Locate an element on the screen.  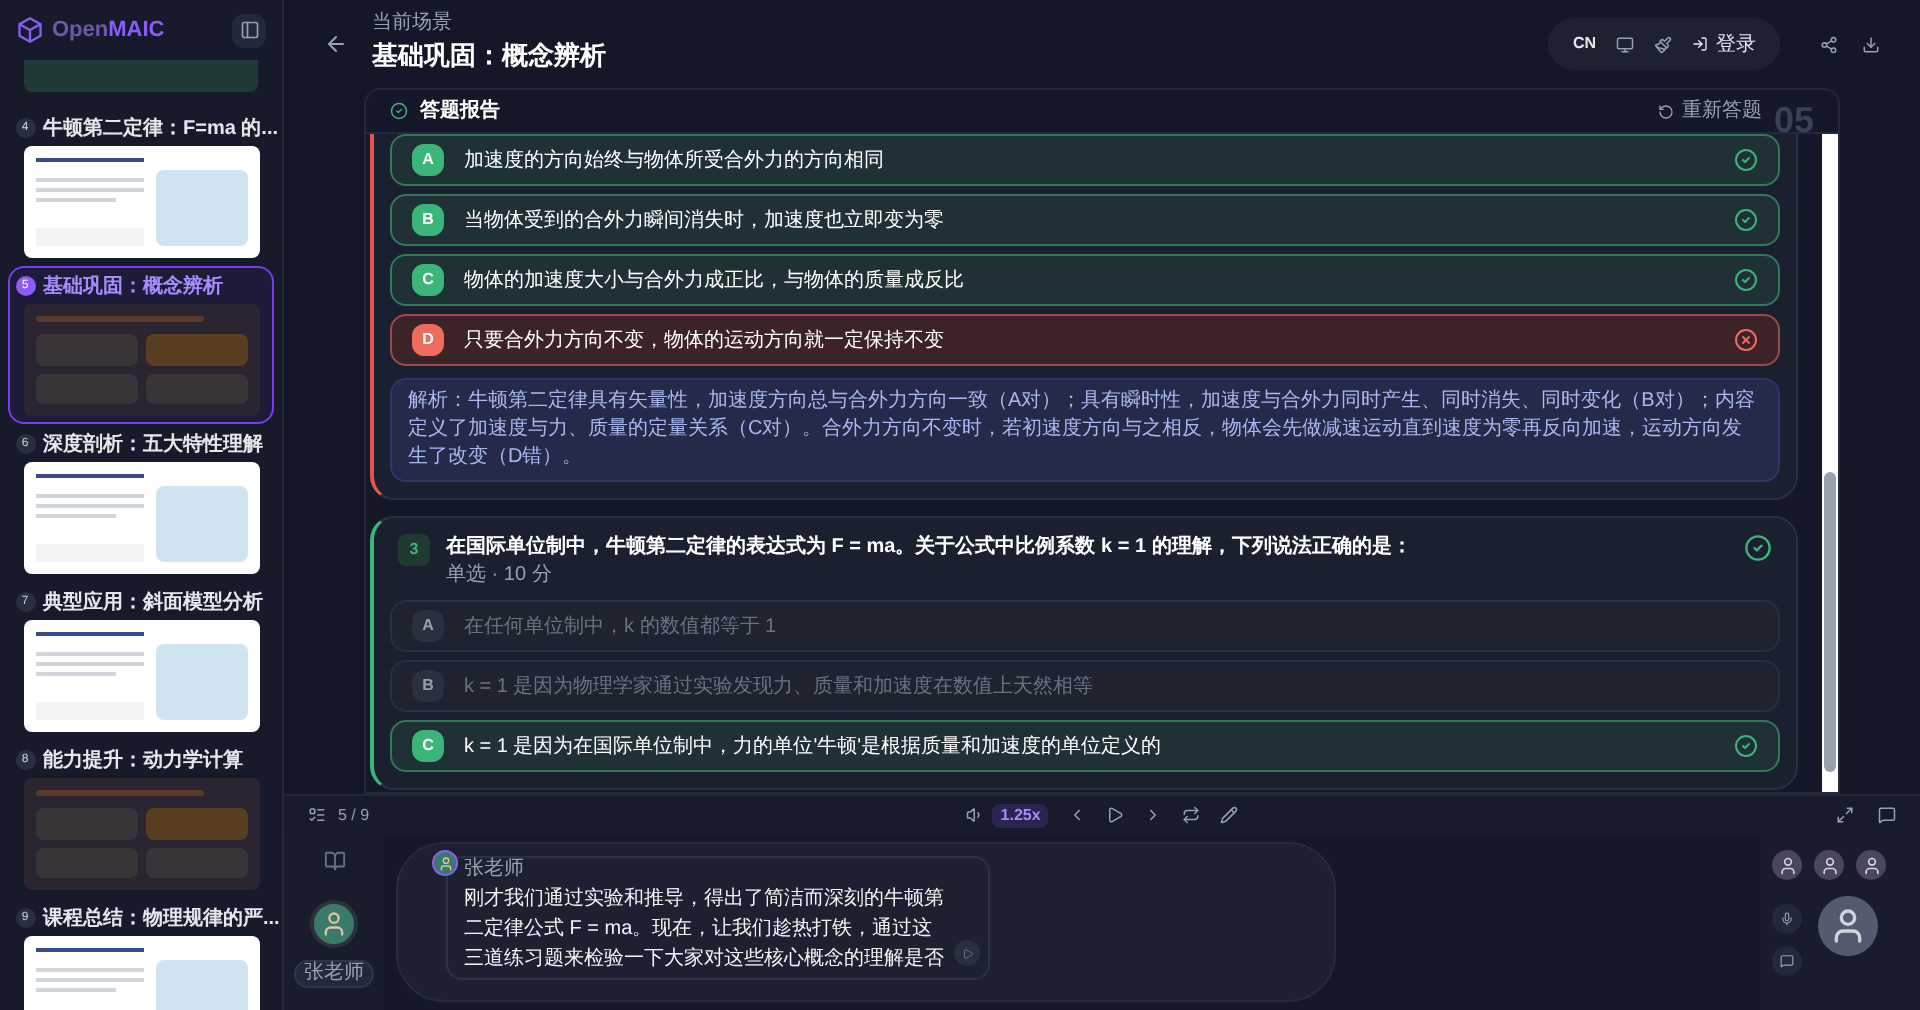
scene-list-icon is located at coordinates (317, 815).